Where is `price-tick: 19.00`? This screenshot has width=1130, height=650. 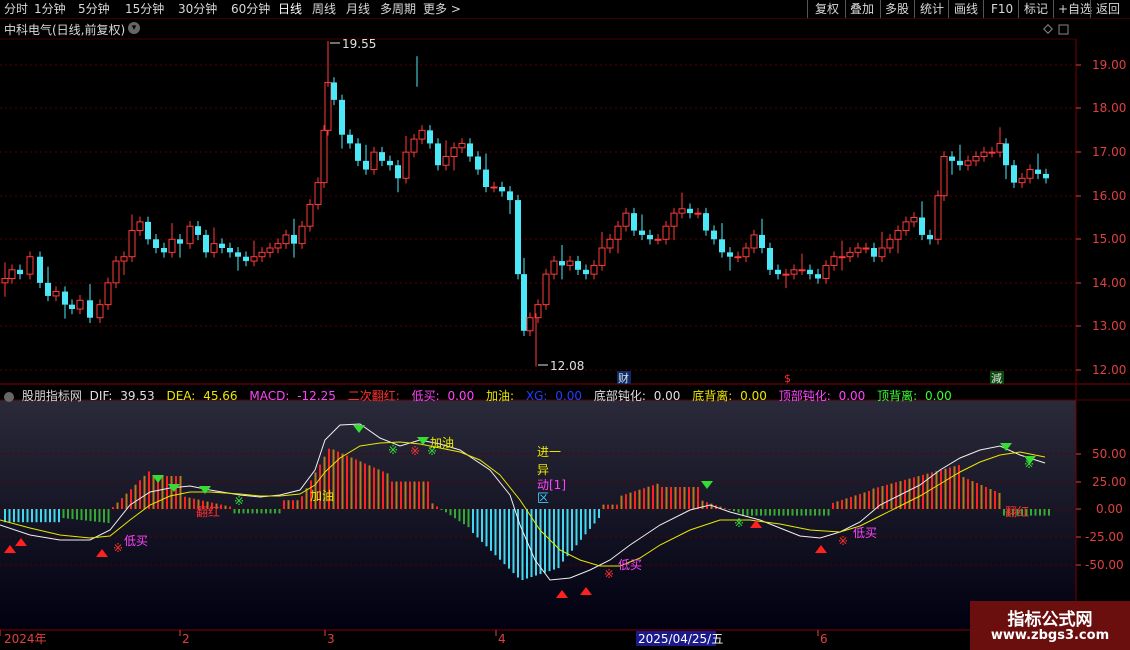 price-tick: 19.00 is located at coordinates (1109, 65).